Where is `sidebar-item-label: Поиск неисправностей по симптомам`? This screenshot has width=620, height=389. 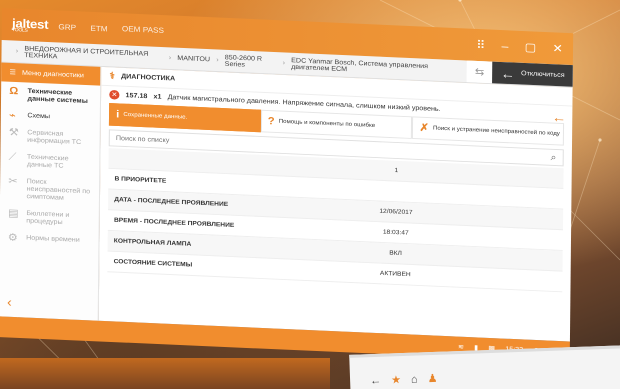 sidebar-item-label: Поиск неисправностей по симптомам is located at coordinates (58, 190).